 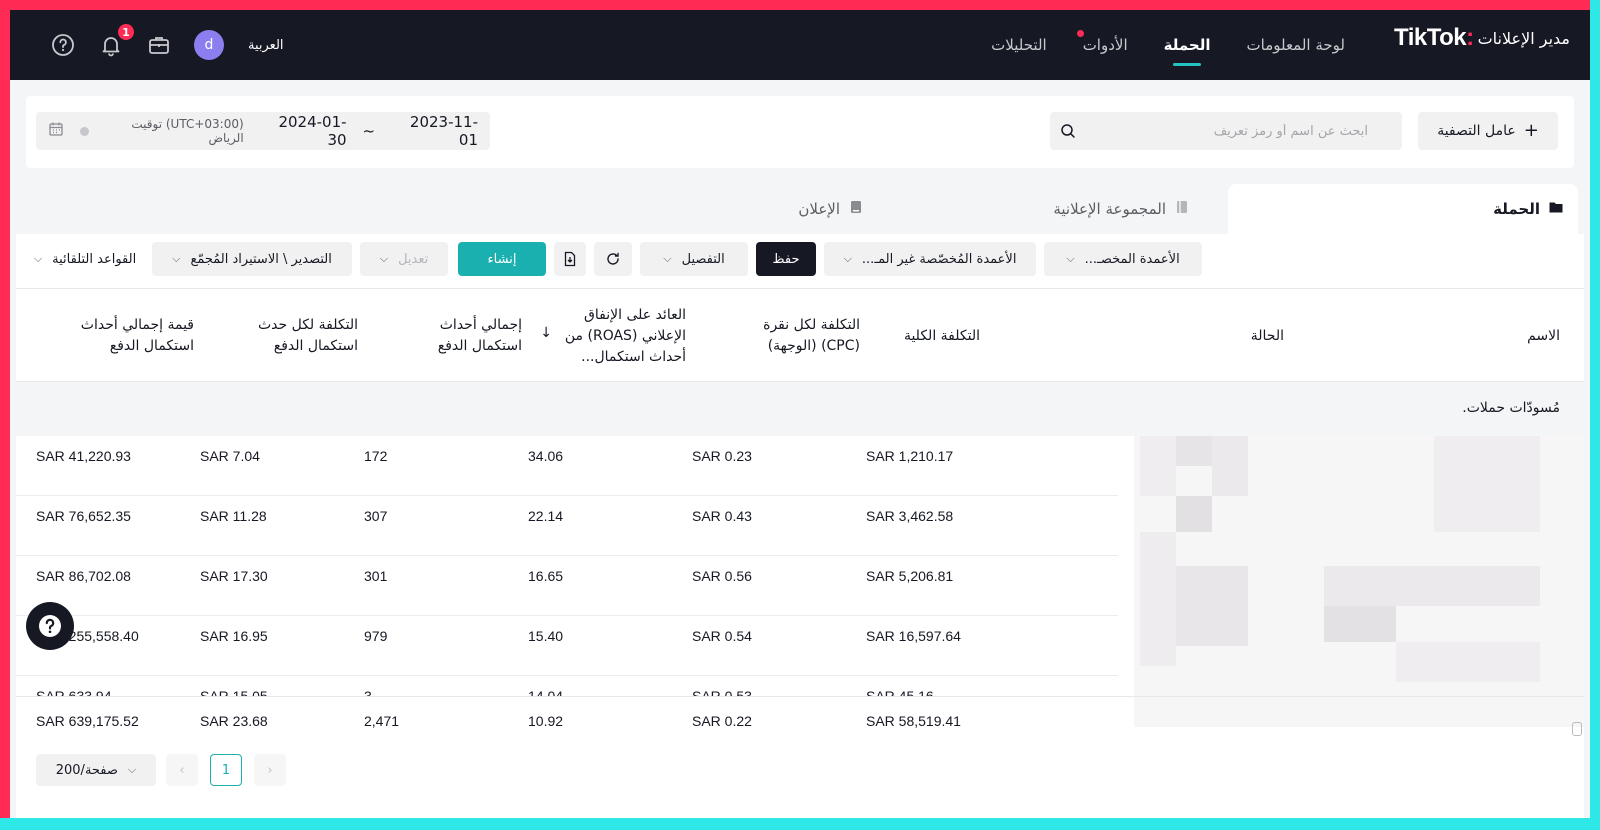 I want to click on group-label: مُسودّات حملات., so click(x=1511, y=408).